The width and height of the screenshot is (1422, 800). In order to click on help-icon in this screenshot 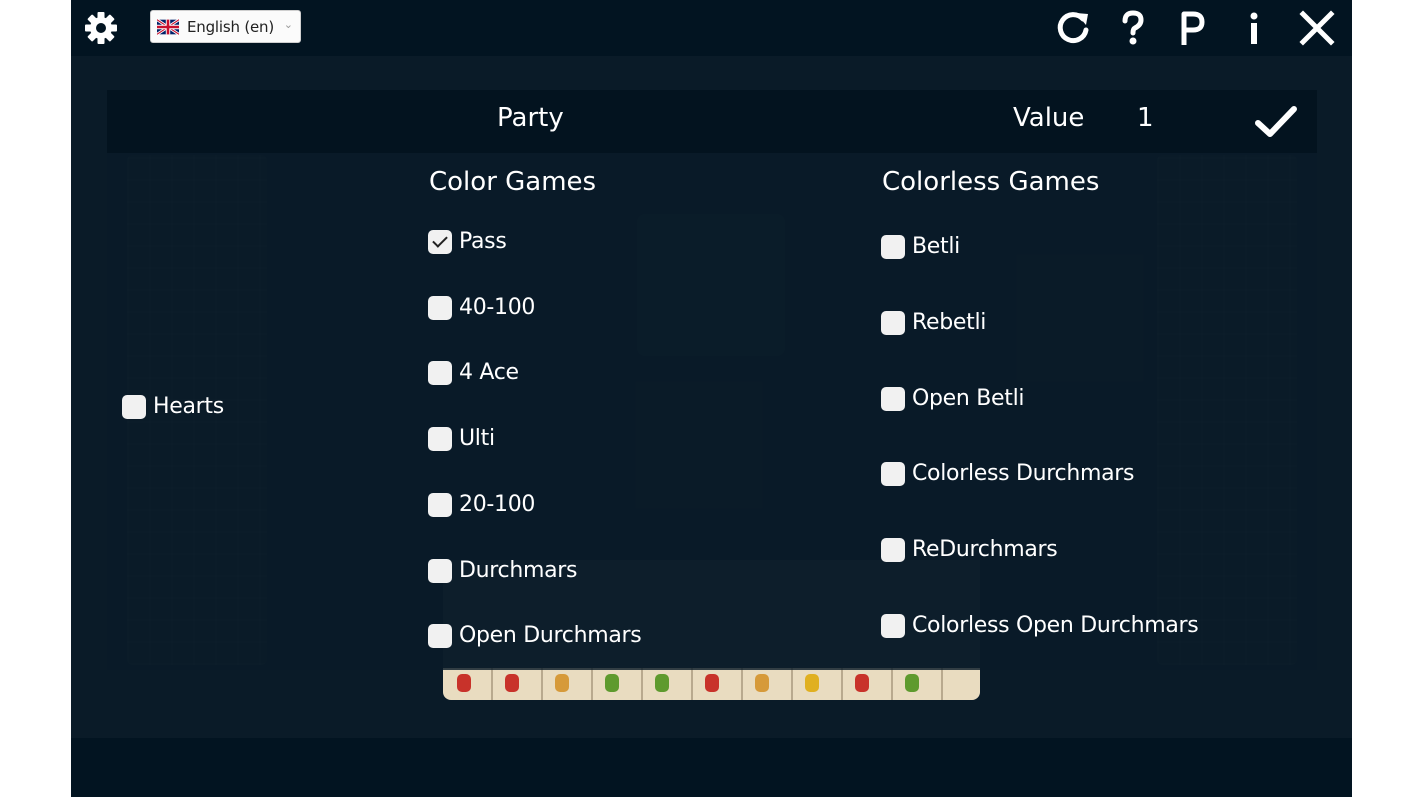, I will do `click(1133, 28)`.